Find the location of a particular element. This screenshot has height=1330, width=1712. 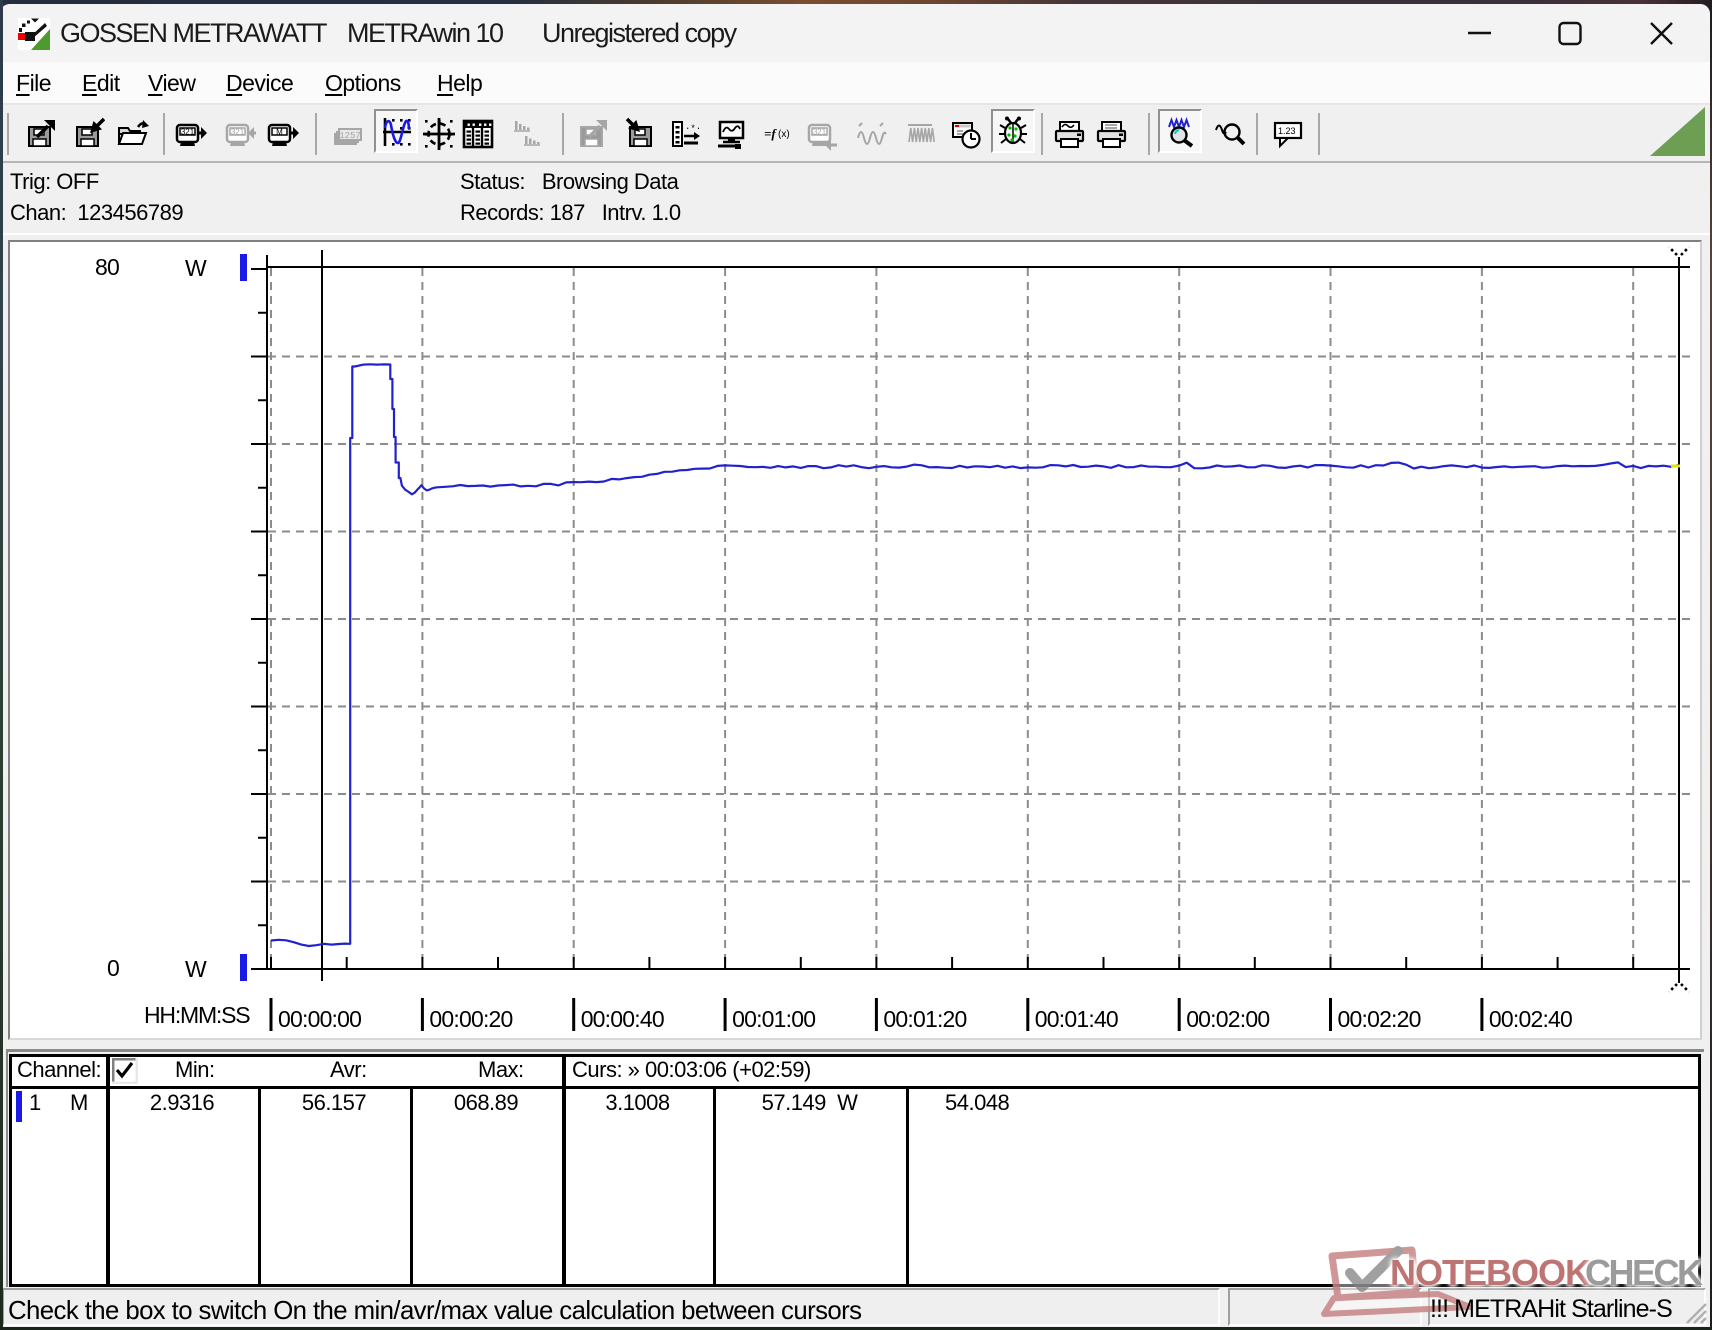

svg-text: 00:00:40 is located at coordinates (622, 1019).